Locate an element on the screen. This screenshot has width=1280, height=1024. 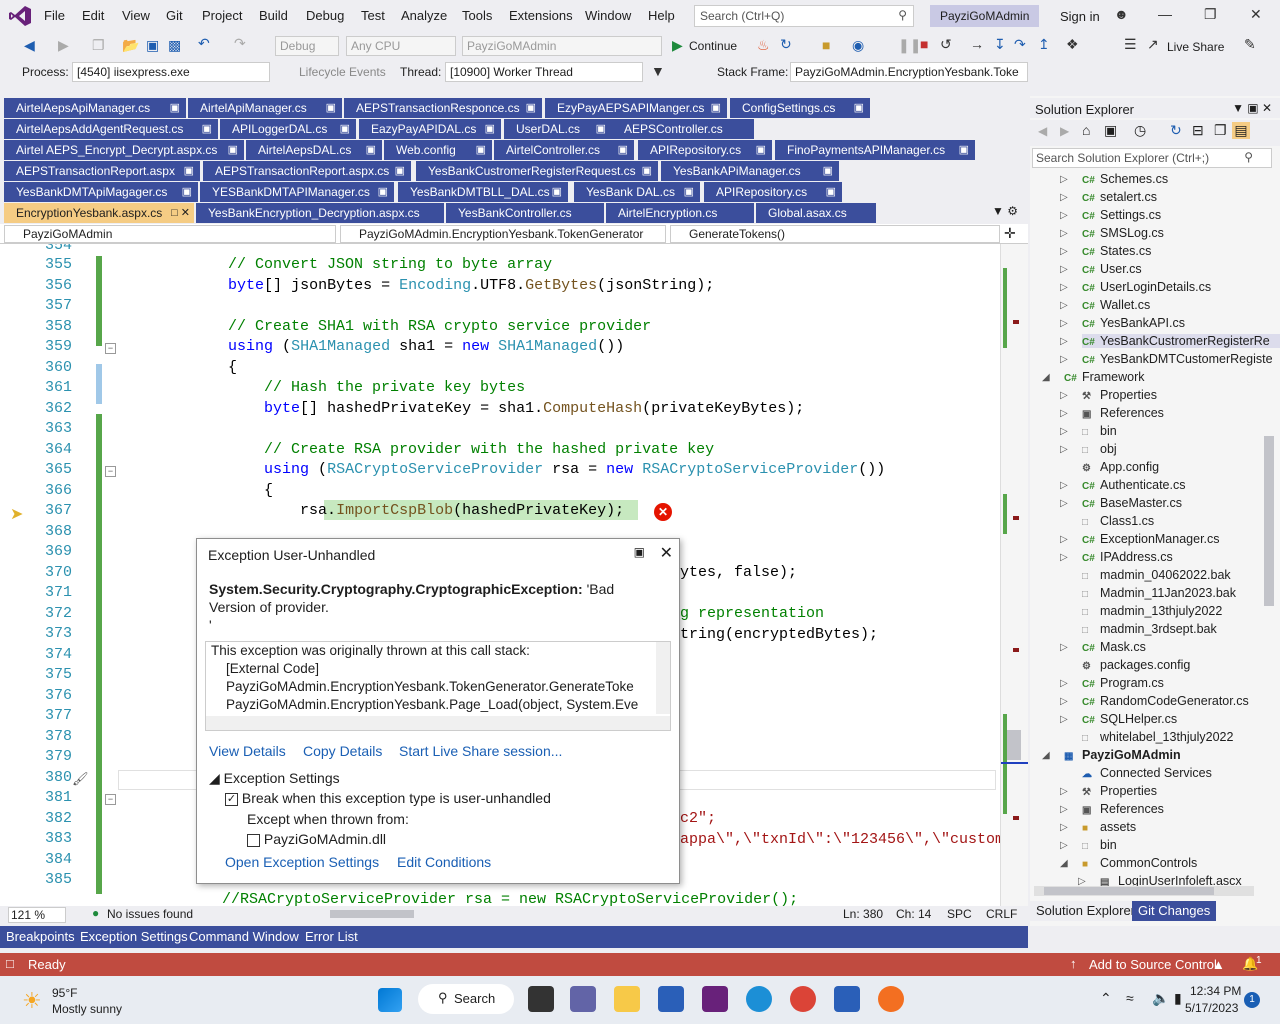
tree-item: ◢ ▦ PayziGoMAdmin is located at coordinates (1111, 755).